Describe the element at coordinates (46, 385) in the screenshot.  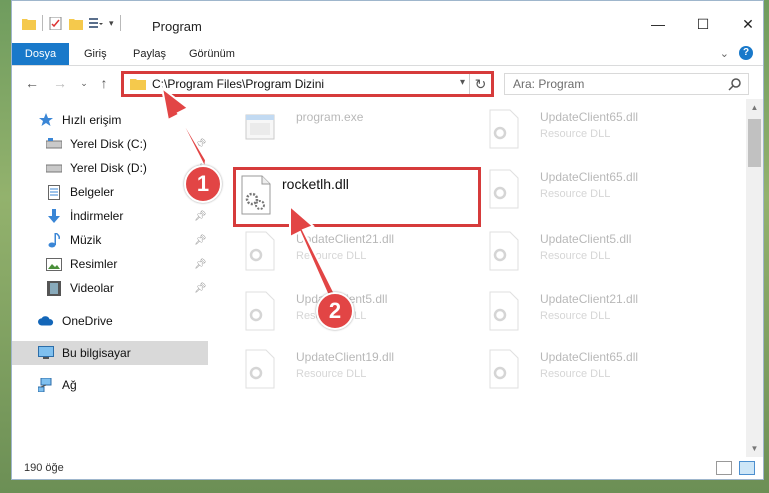
I see `network-icon` at that location.